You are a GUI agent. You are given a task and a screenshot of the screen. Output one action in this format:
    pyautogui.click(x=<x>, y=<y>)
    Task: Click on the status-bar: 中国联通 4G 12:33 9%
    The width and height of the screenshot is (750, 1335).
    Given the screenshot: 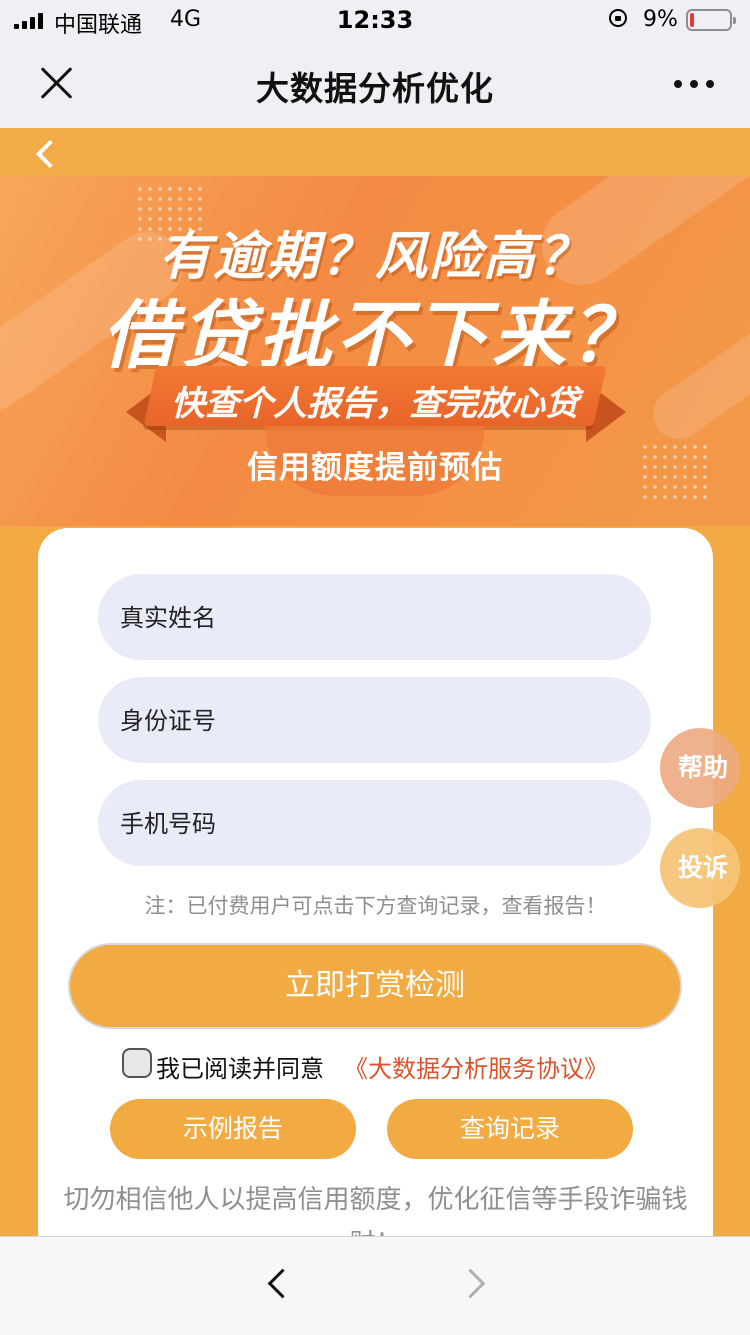 What is the action you would take?
    pyautogui.click(x=375, y=20)
    